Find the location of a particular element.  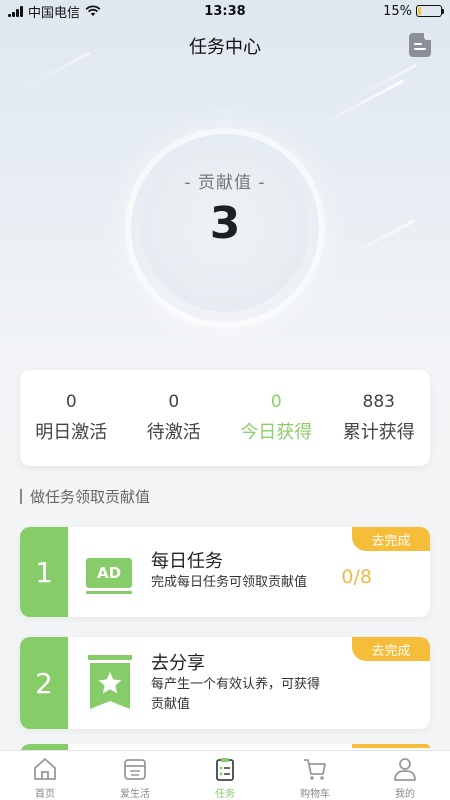

stats-card: 0 明日激活 0 待激活 0 今日获得 883 累计获得 is located at coordinates (225, 418).